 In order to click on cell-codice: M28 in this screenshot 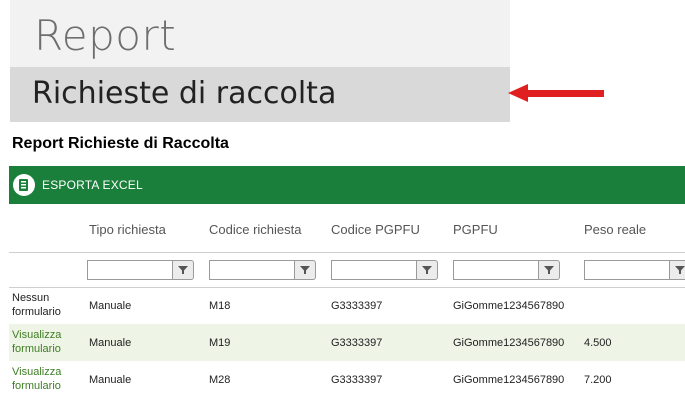, I will do `click(220, 380)`.